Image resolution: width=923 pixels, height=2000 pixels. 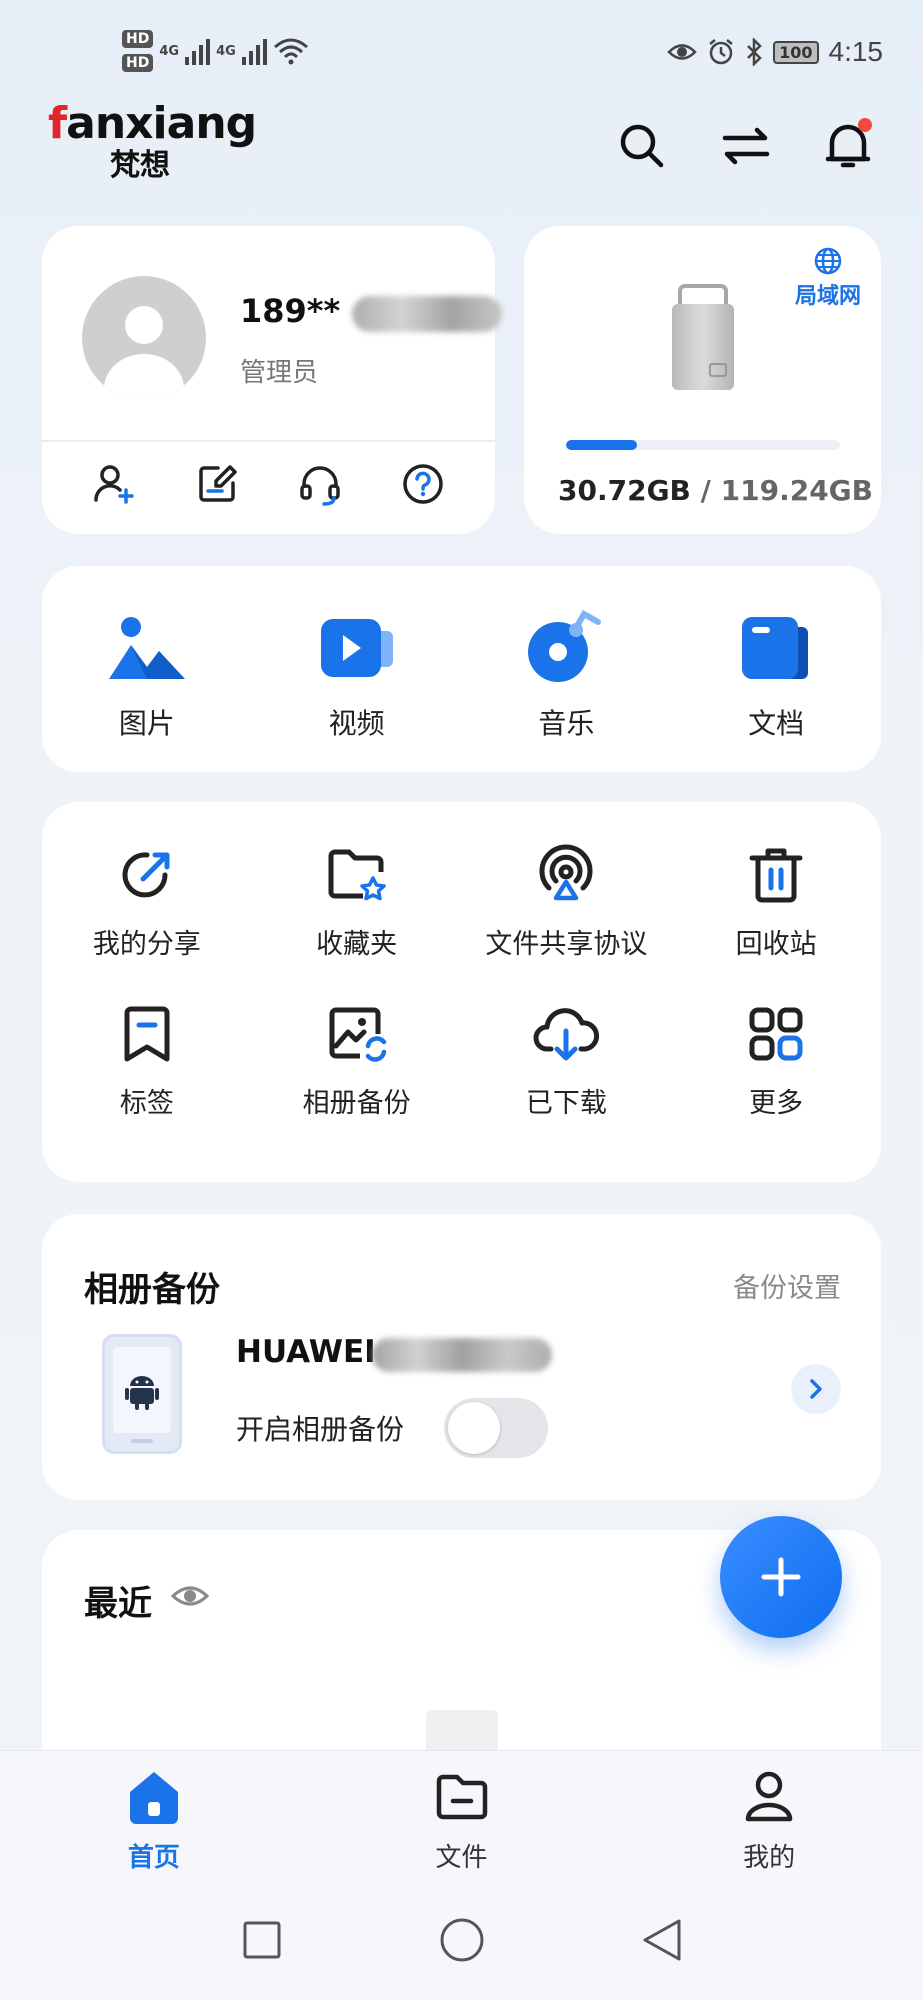 What do you see at coordinates (254, 51) in the screenshot?
I see `signal-icon` at bounding box center [254, 51].